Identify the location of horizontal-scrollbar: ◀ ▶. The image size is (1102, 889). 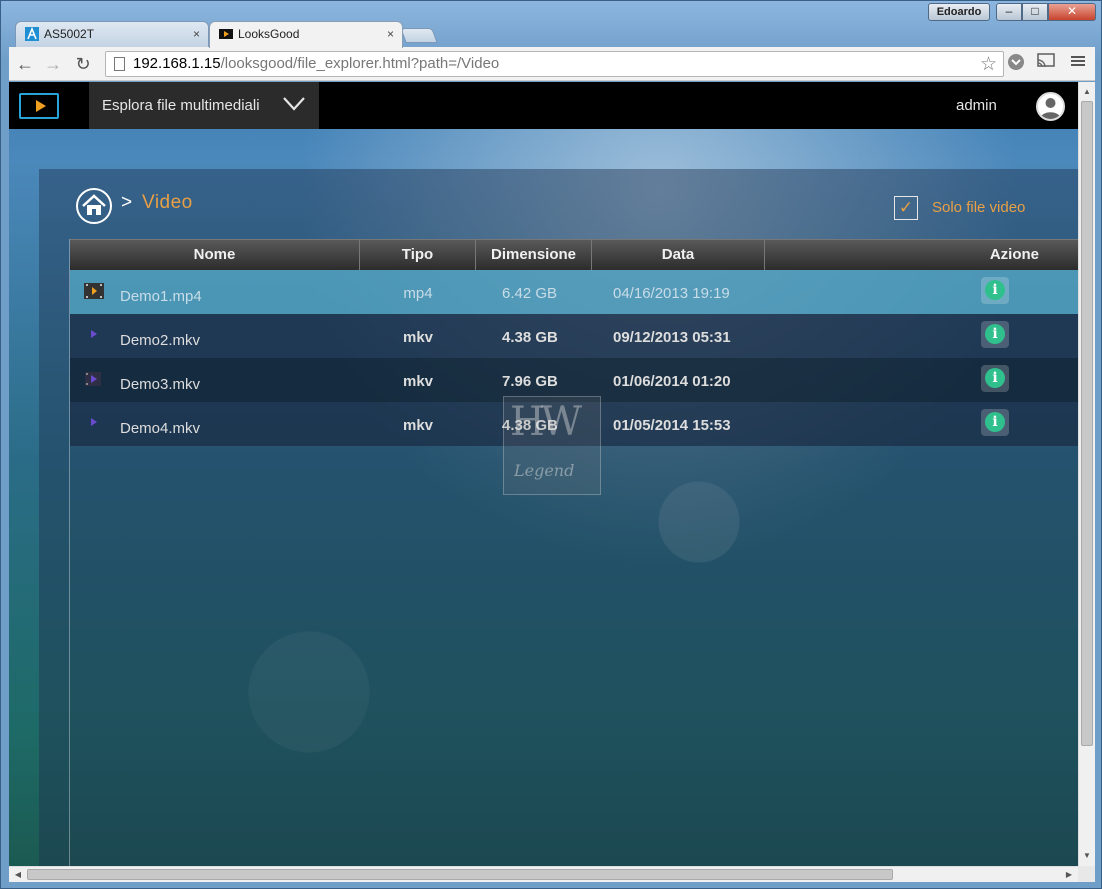
(543, 874).